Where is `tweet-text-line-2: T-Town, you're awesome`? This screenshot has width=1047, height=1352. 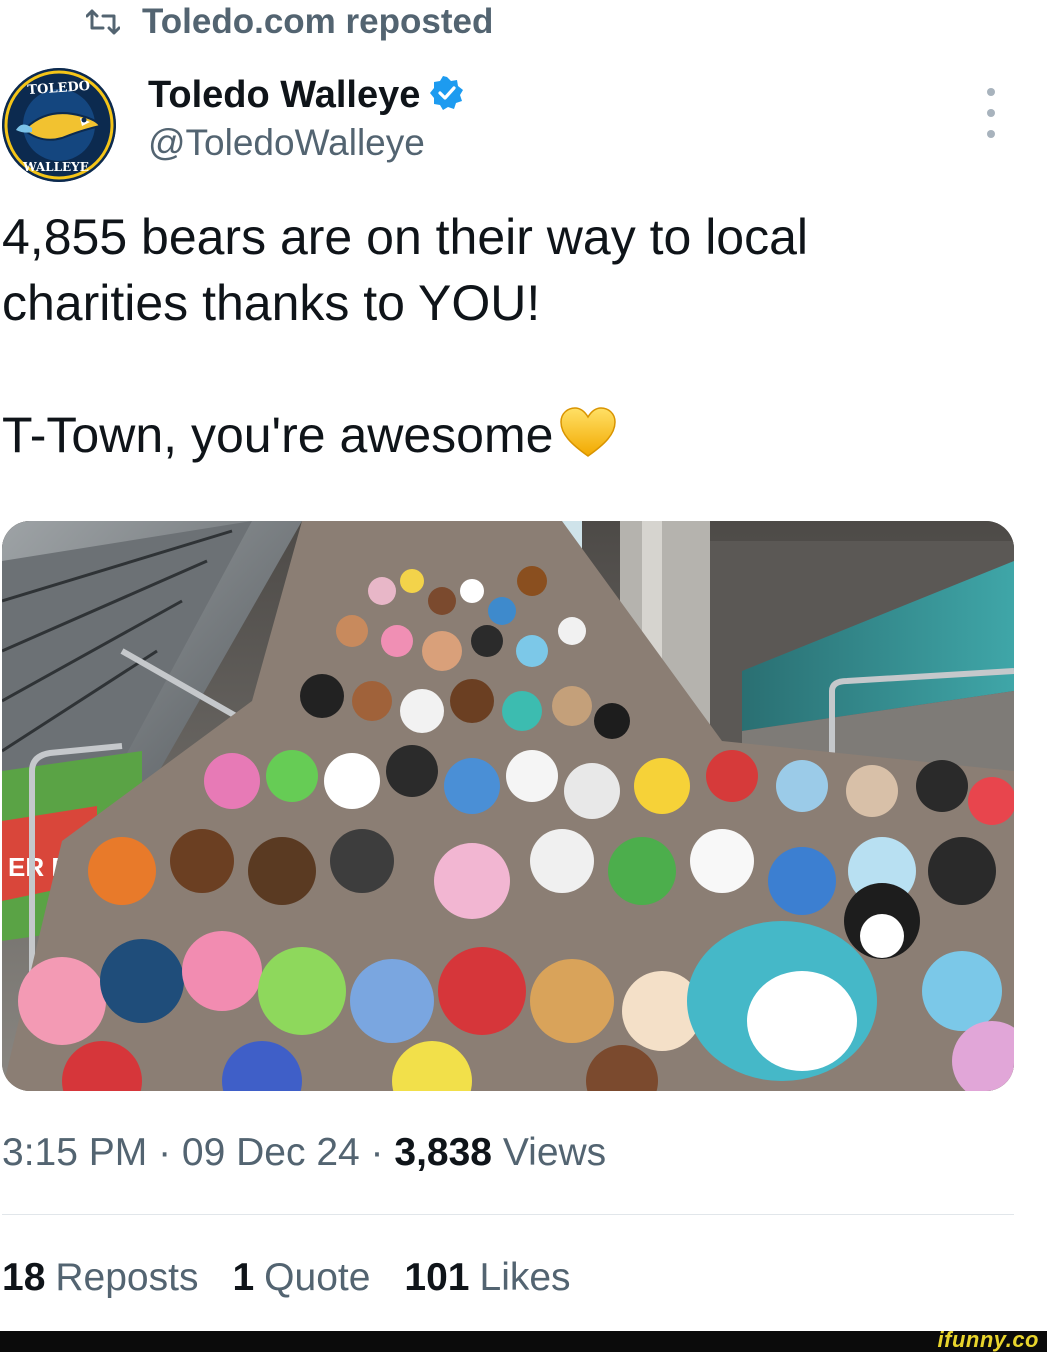
tweet-text-line-2: T-Town, you're awesome is located at coordinates (502, 439).